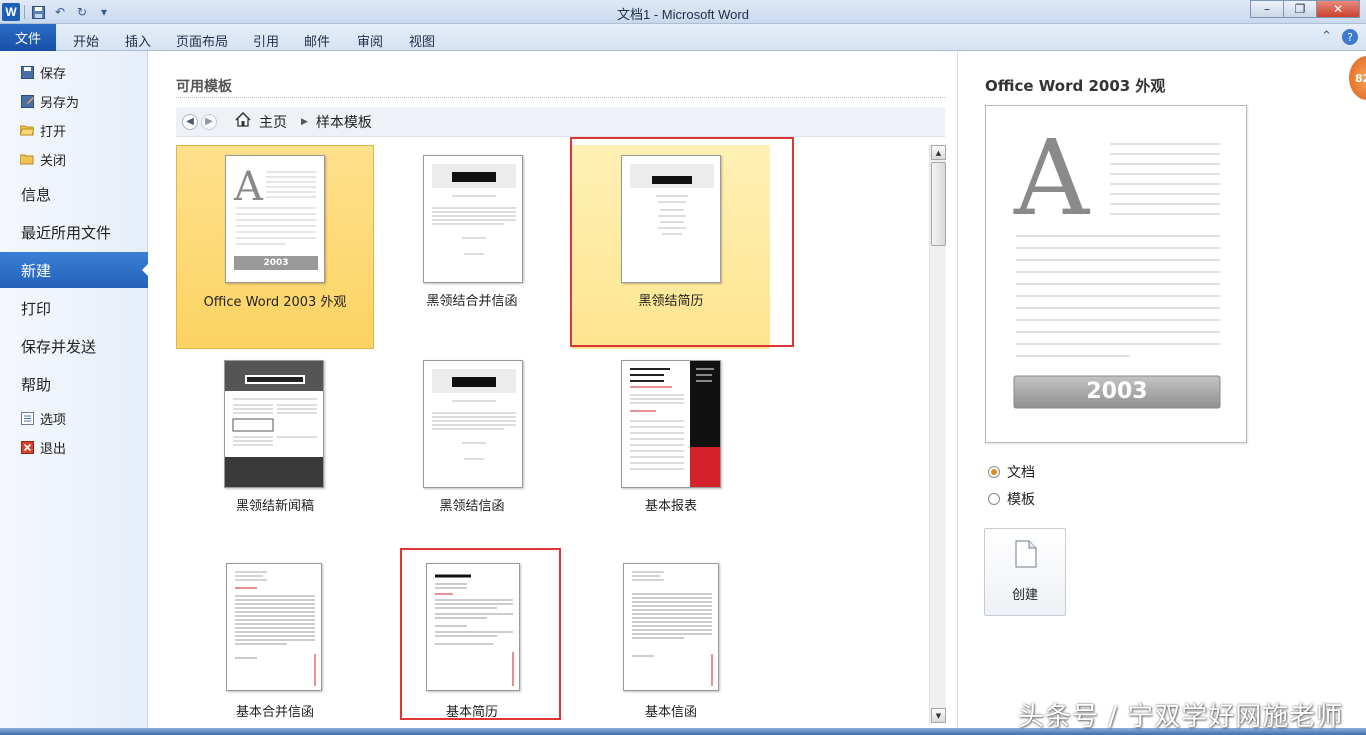 The height and width of the screenshot is (735, 1366). Describe the element at coordinates (1021, 500) in the screenshot. I see `radio-template-label: 模板` at that location.